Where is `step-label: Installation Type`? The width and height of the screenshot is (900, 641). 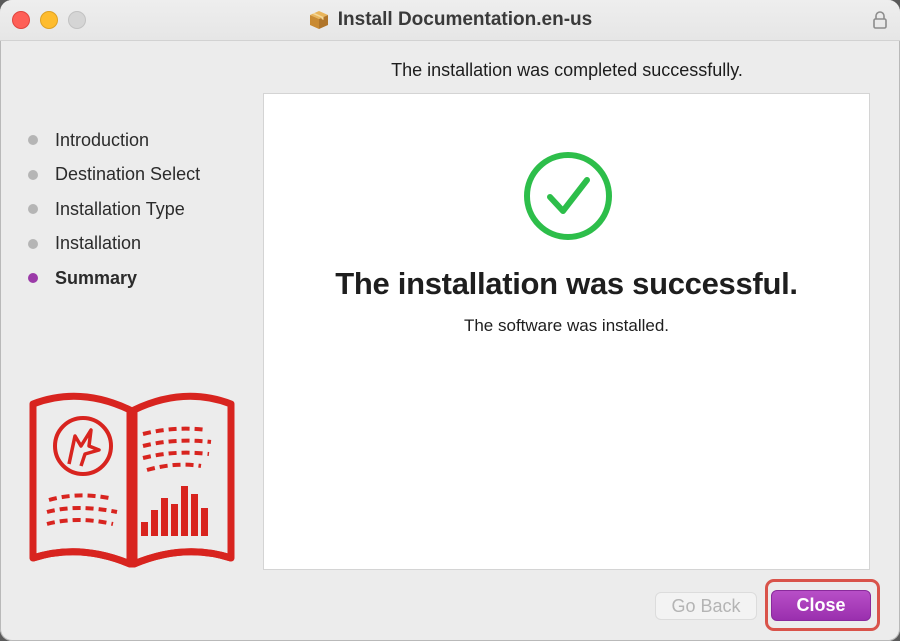 step-label: Installation Type is located at coordinates (120, 208).